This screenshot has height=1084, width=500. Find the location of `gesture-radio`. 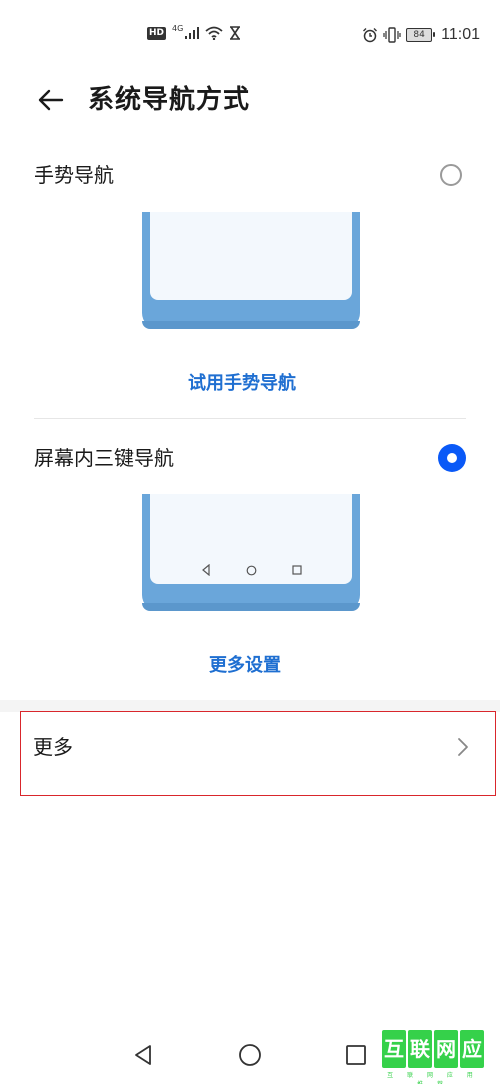

gesture-radio is located at coordinates (451, 175).